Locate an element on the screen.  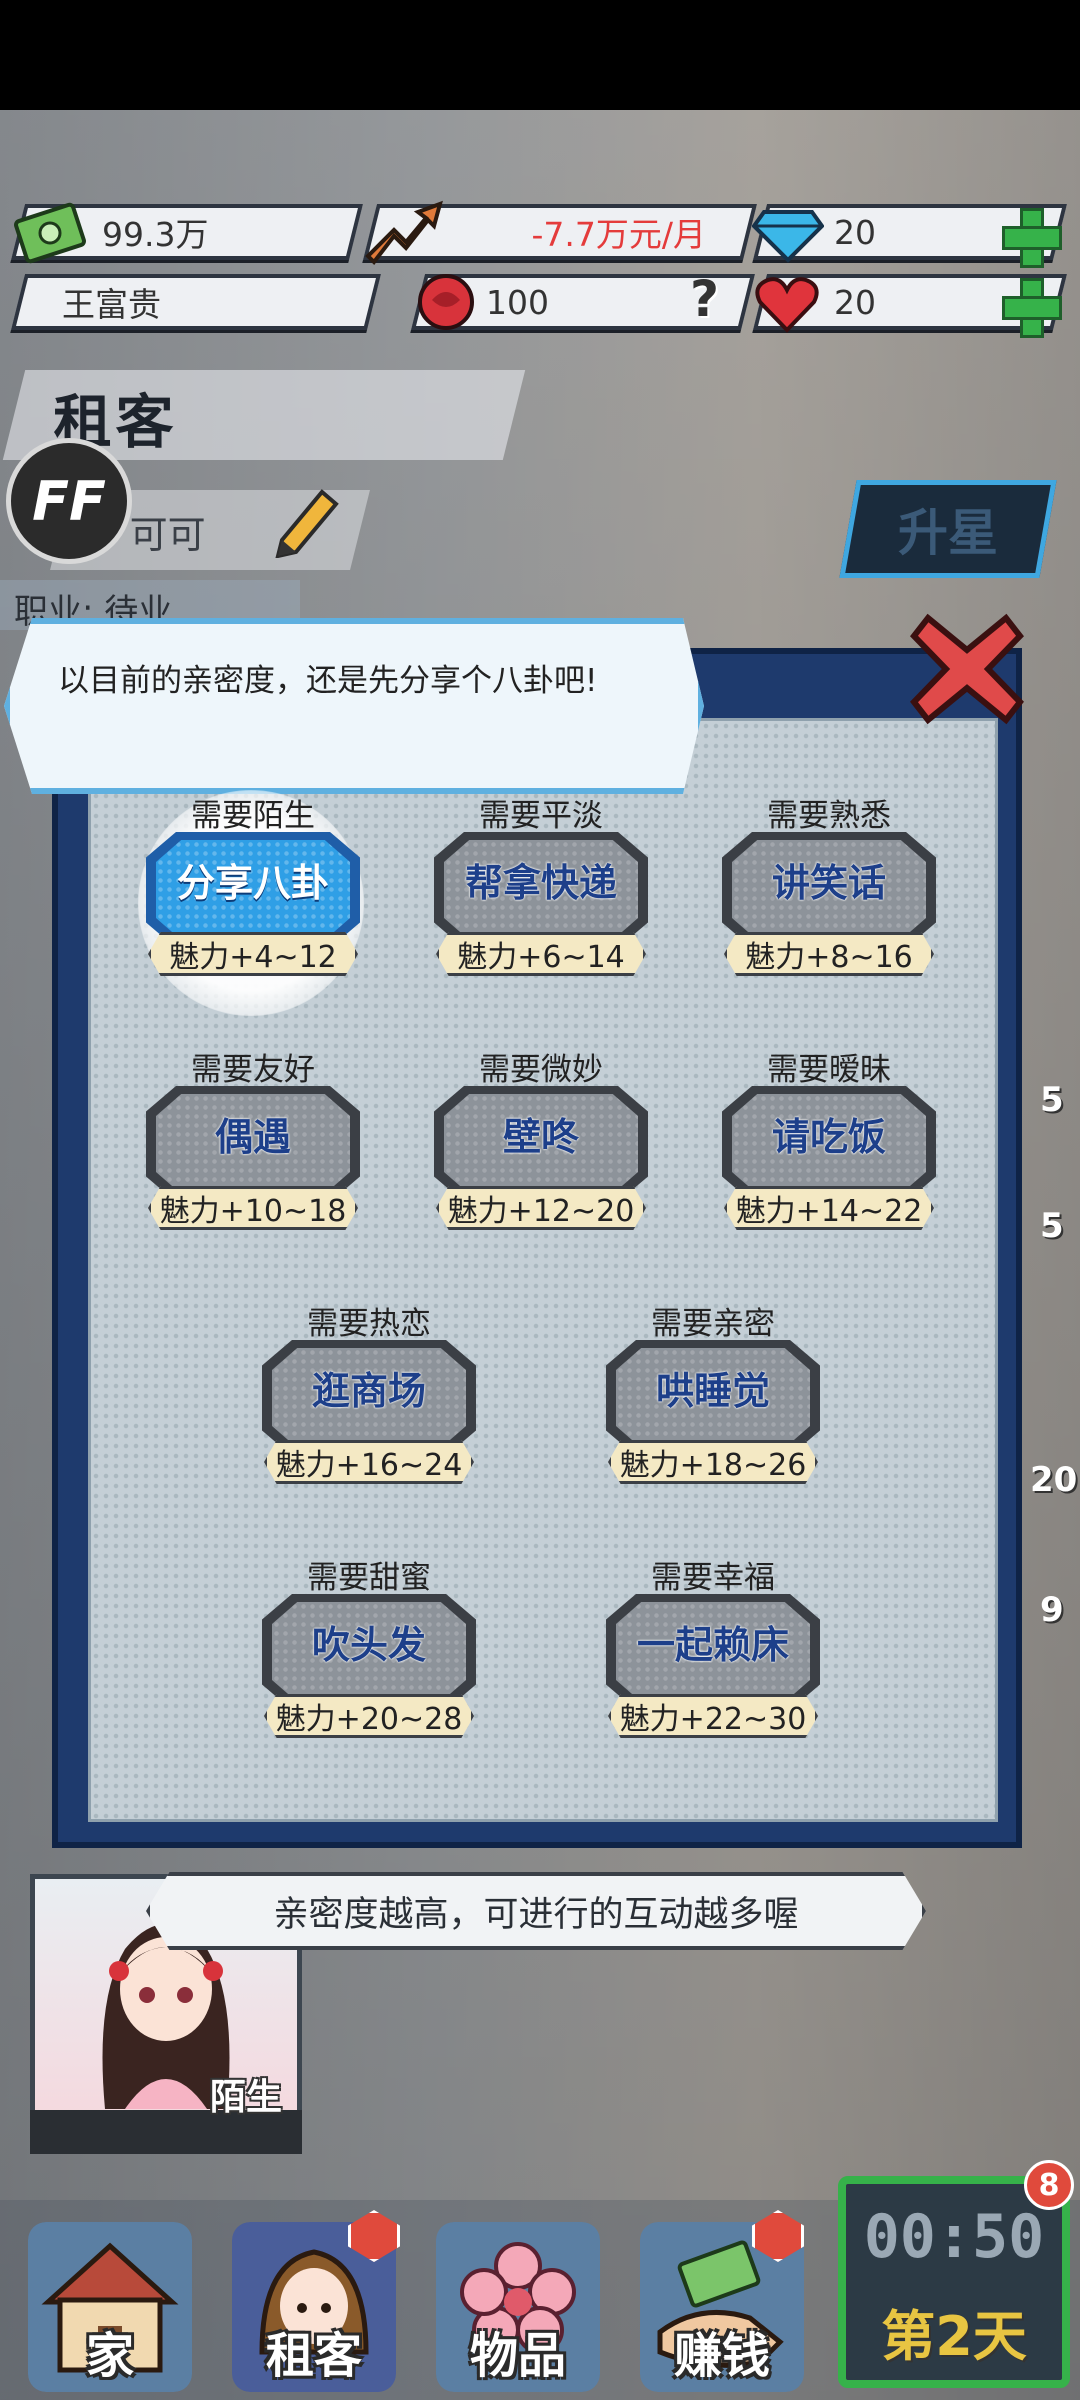
action-lull-sleep: 需要亲密 哄睡觉 魅力+18~26 is located at coordinates (713, 1393).